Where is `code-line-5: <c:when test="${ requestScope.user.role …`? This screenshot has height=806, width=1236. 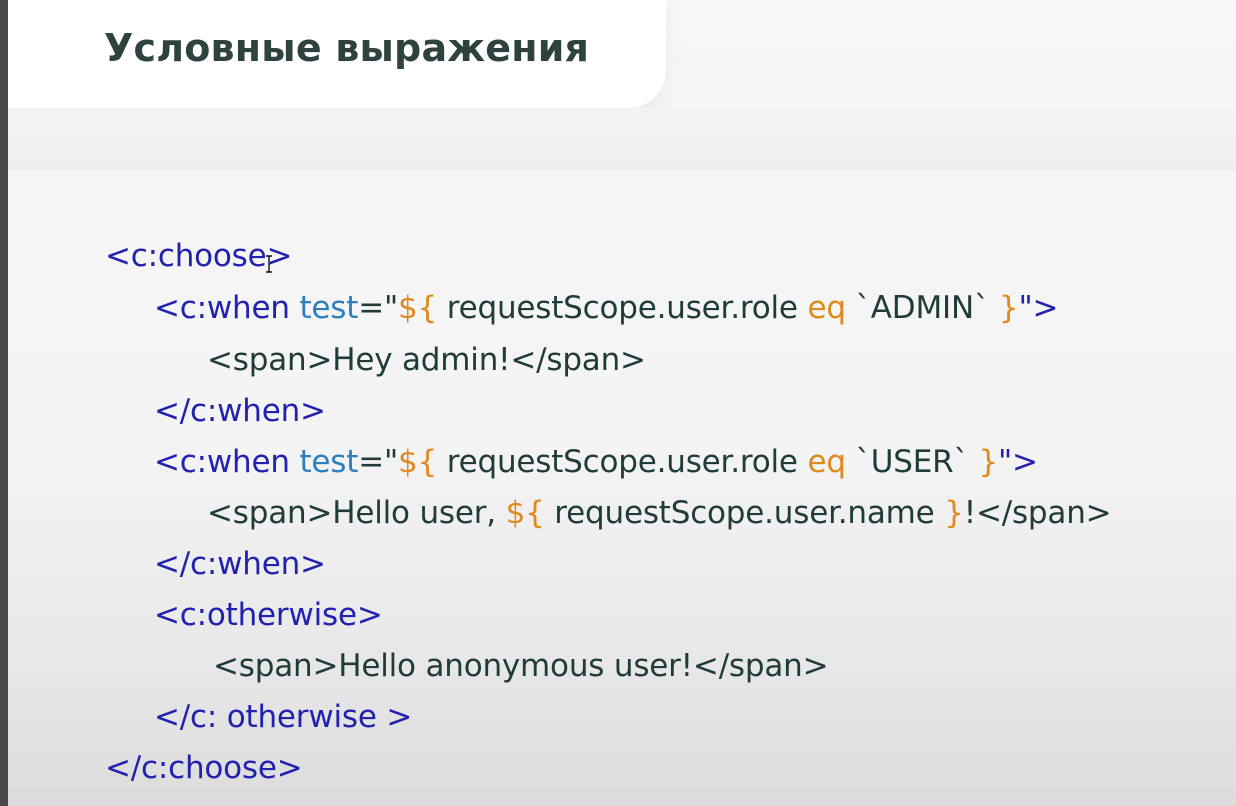 code-line-5: <c:when test="${ requestScope.user.role … is located at coordinates (596, 462).